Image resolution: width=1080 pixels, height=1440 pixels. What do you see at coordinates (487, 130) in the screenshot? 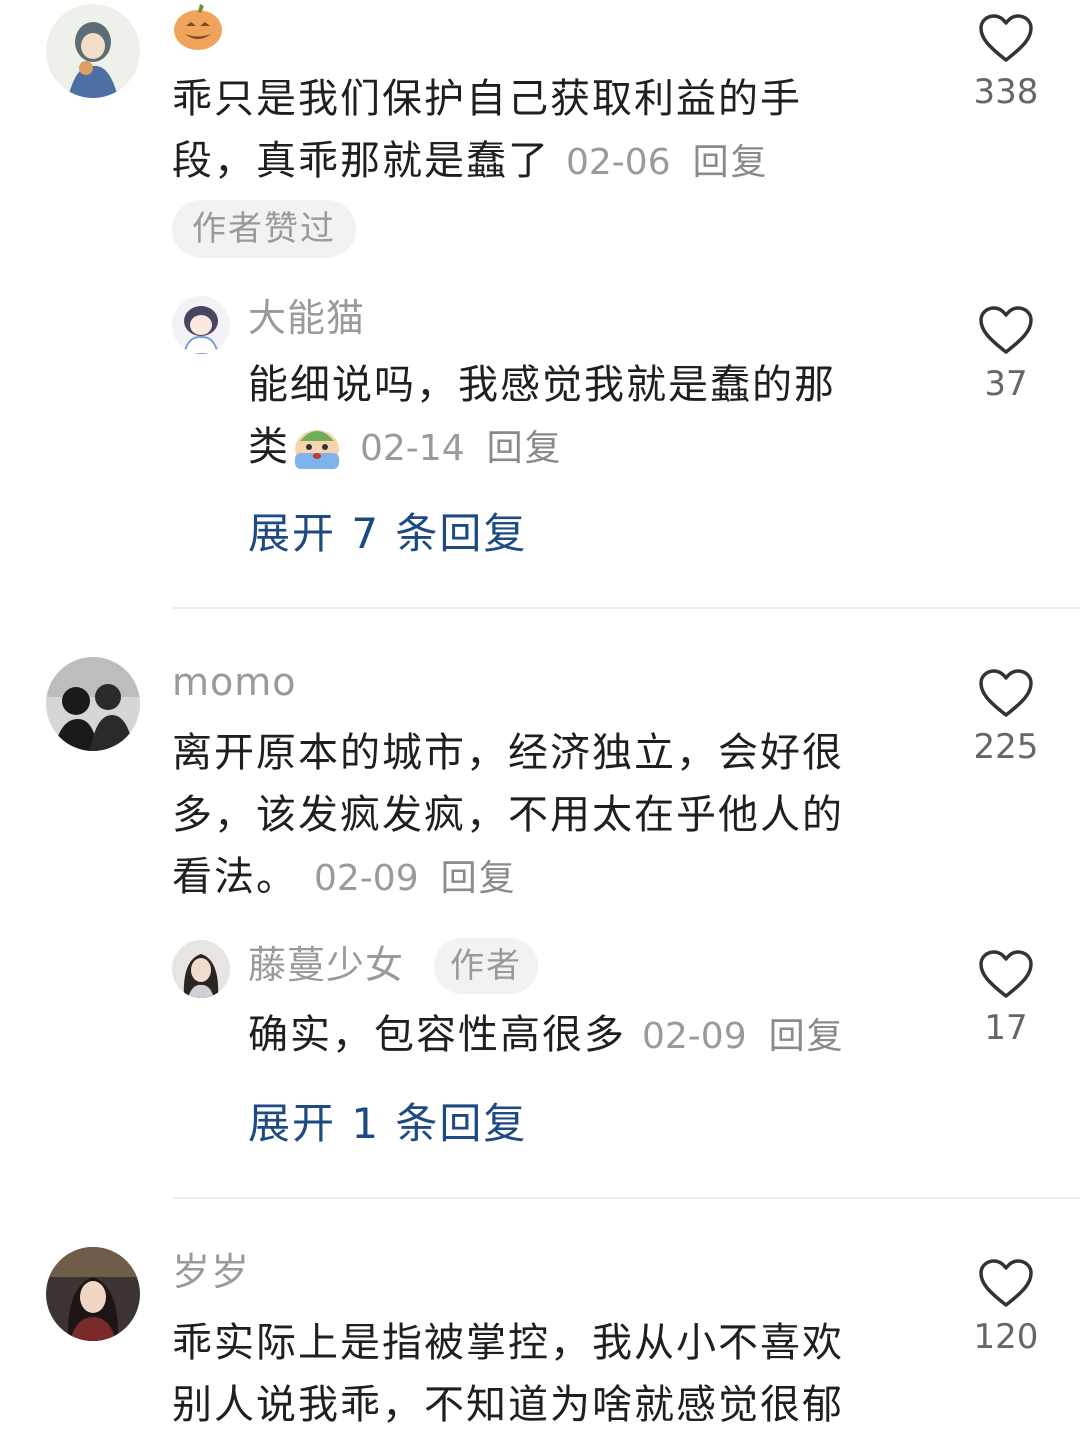
I see `comment-text: 乖只是我们保护自己获取利益的手 段，真乖那就是蠢了 02-06 回复` at bounding box center [487, 130].